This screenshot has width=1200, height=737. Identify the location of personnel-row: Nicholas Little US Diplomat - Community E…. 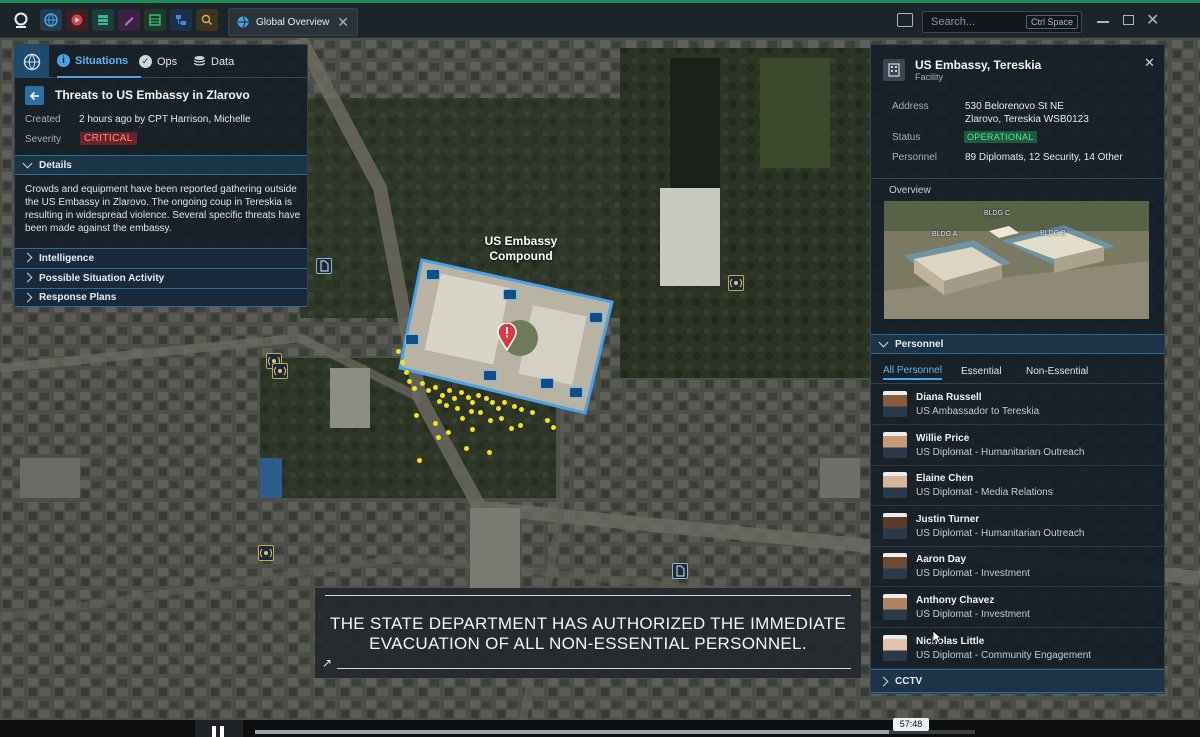
(1017, 649).